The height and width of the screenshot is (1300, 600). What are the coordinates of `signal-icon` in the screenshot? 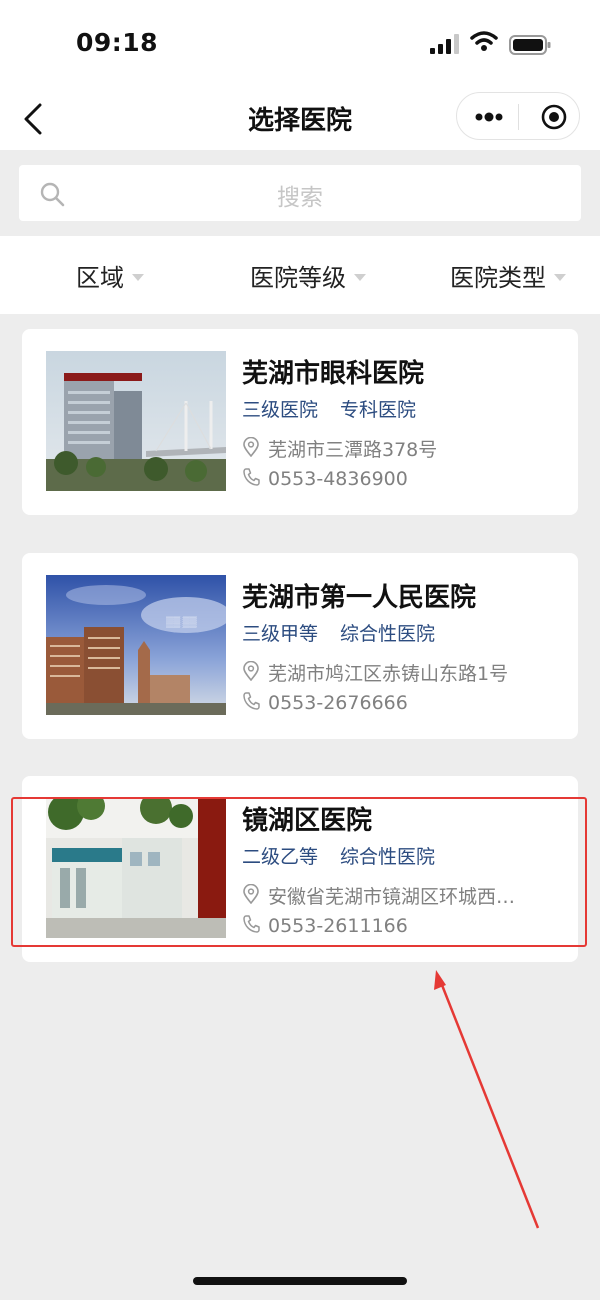 It's located at (444, 44).